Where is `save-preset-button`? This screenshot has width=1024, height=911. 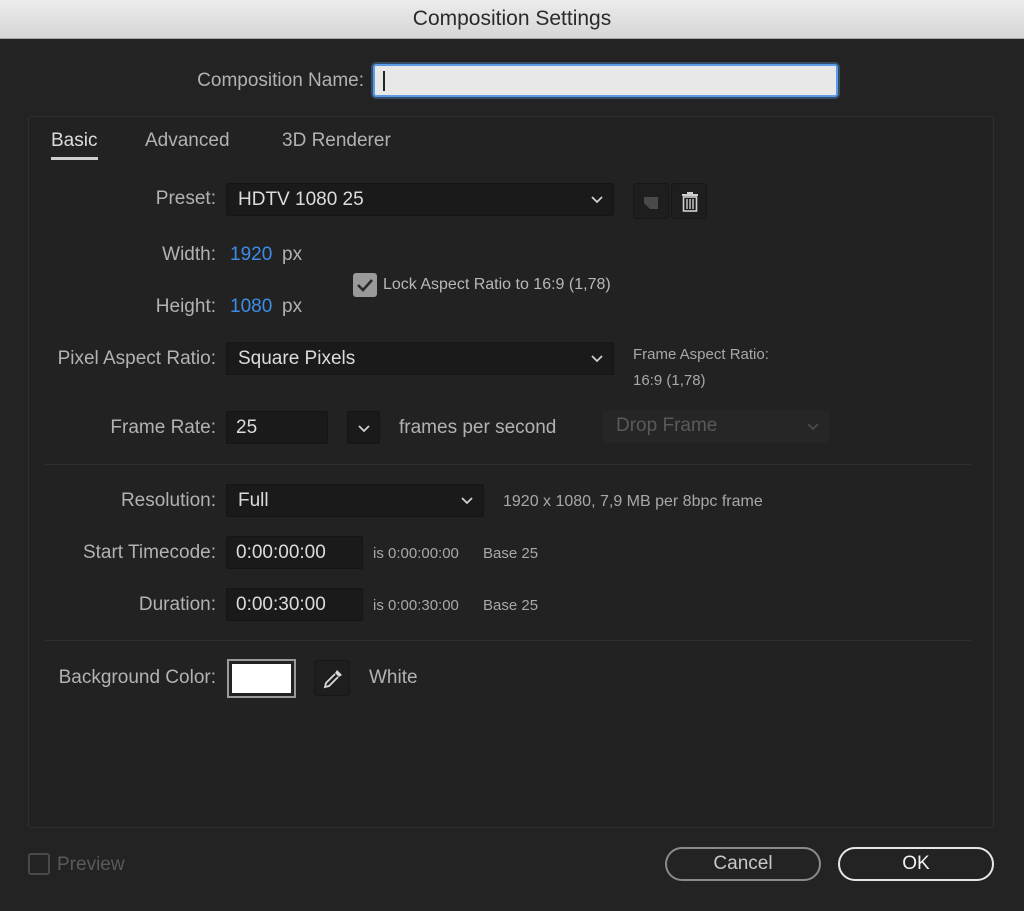
save-preset-button is located at coordinates (651, 201).